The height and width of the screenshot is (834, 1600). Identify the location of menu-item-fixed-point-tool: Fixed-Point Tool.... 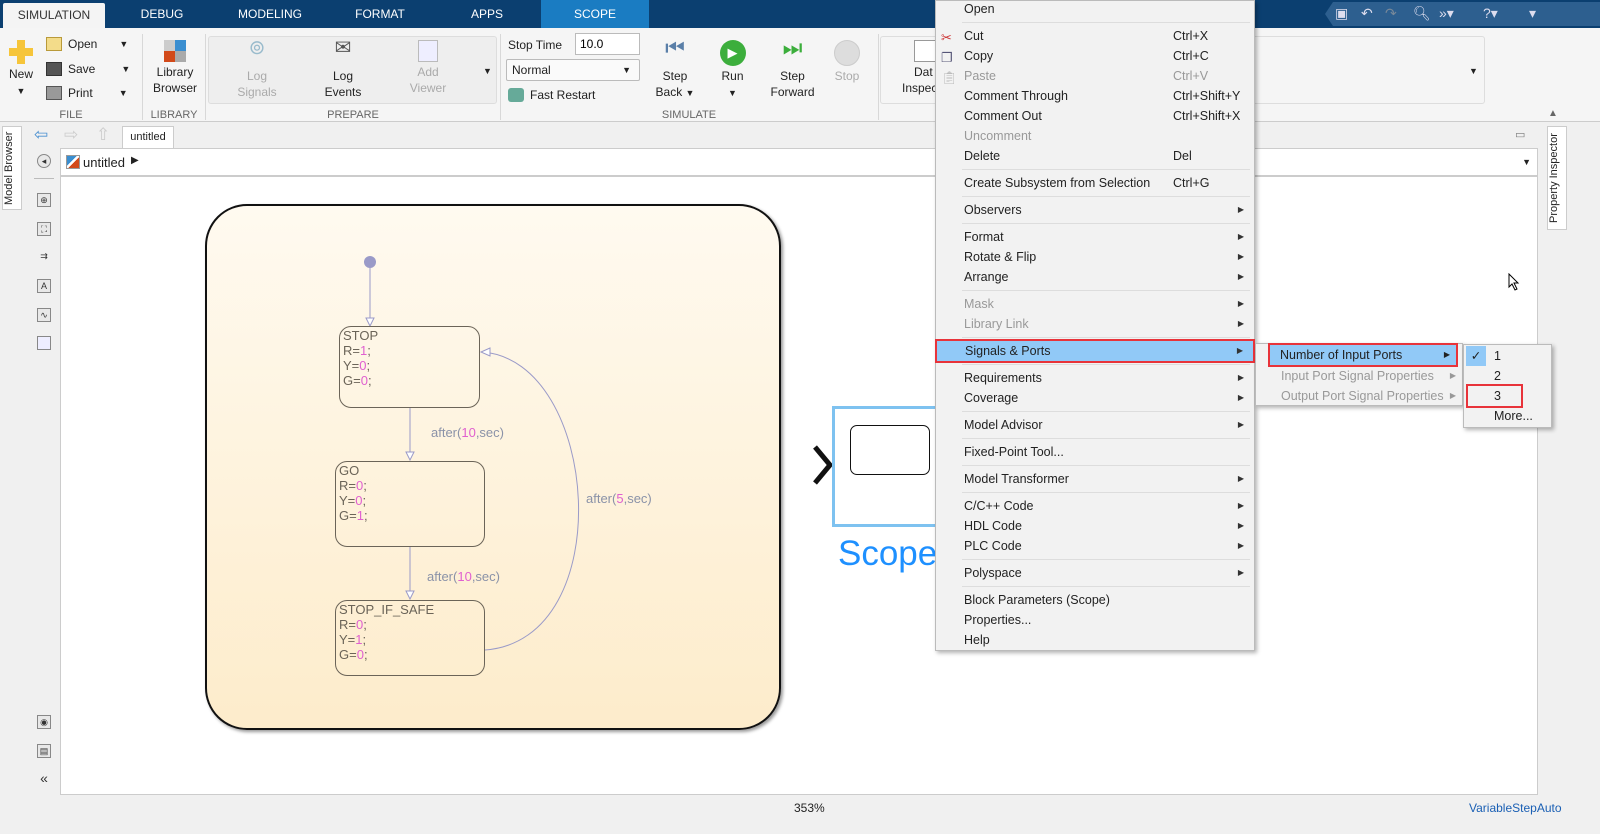
(1095, 452).